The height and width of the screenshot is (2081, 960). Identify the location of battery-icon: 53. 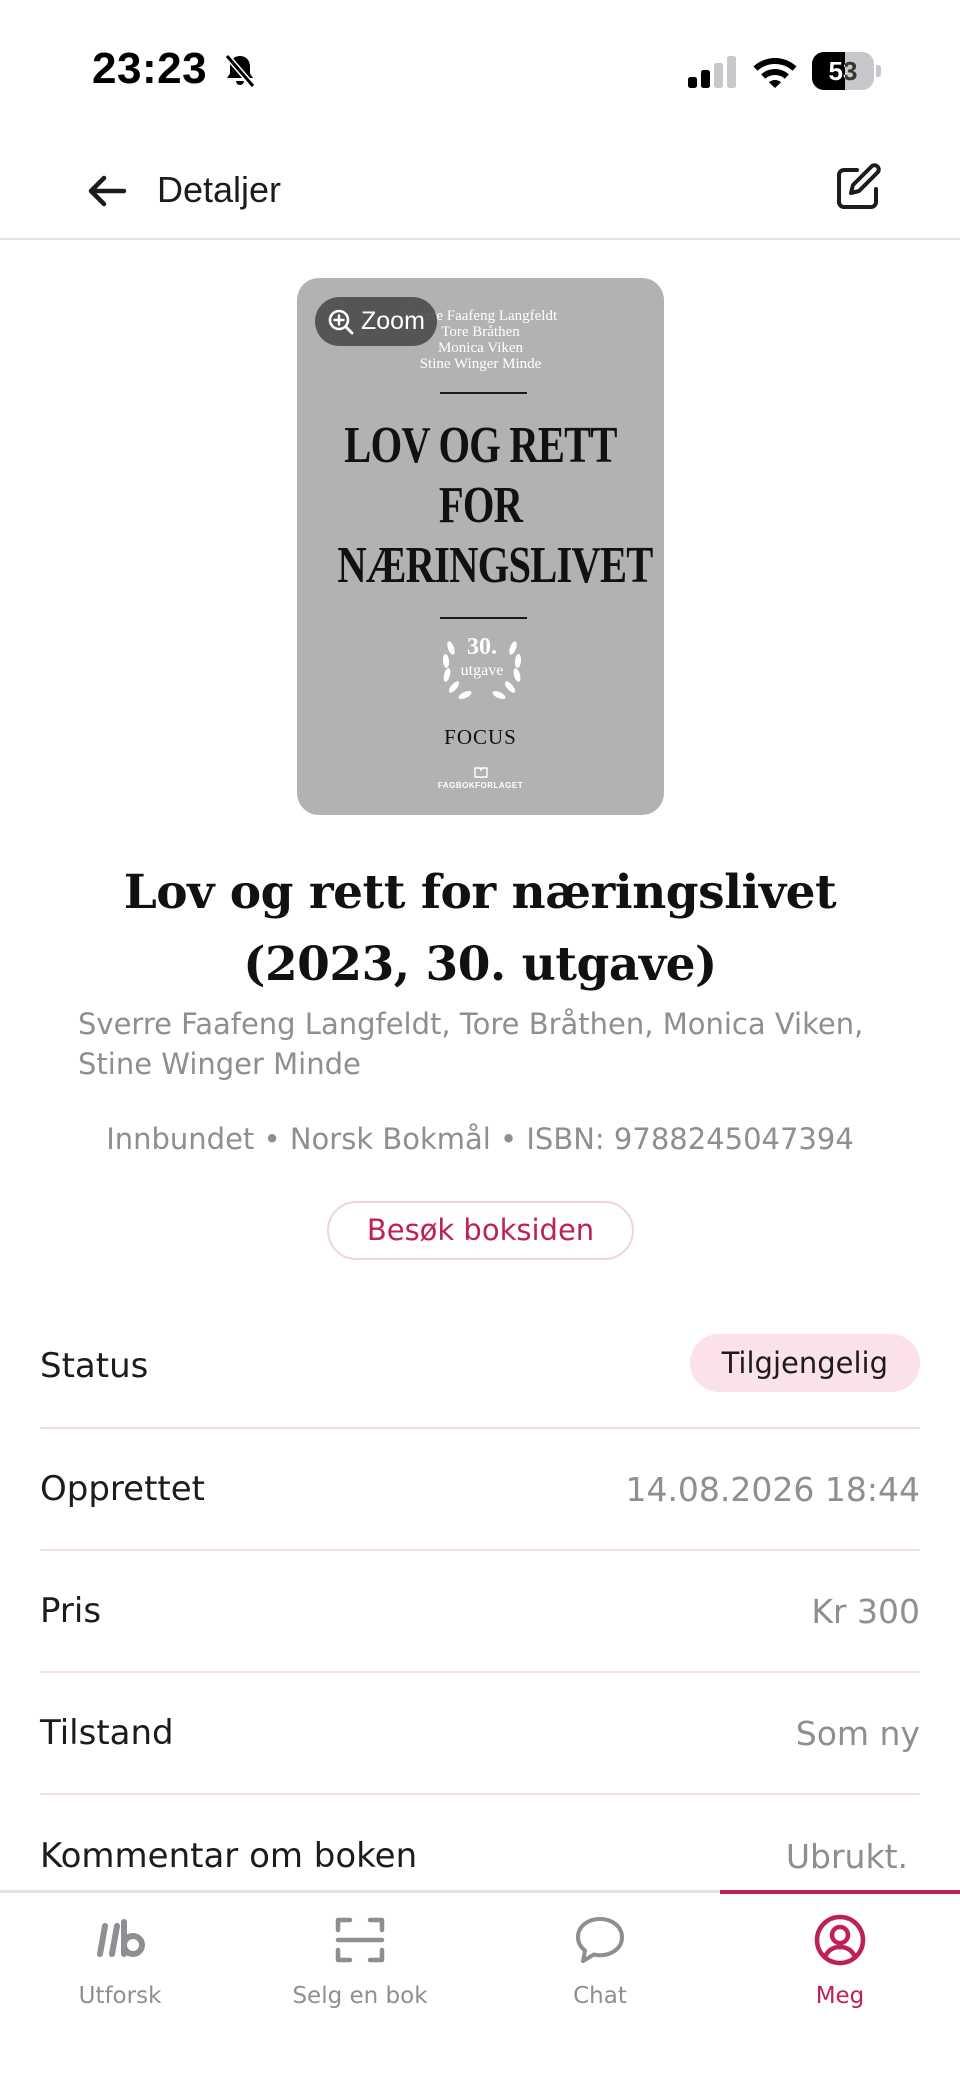
(847, 71).